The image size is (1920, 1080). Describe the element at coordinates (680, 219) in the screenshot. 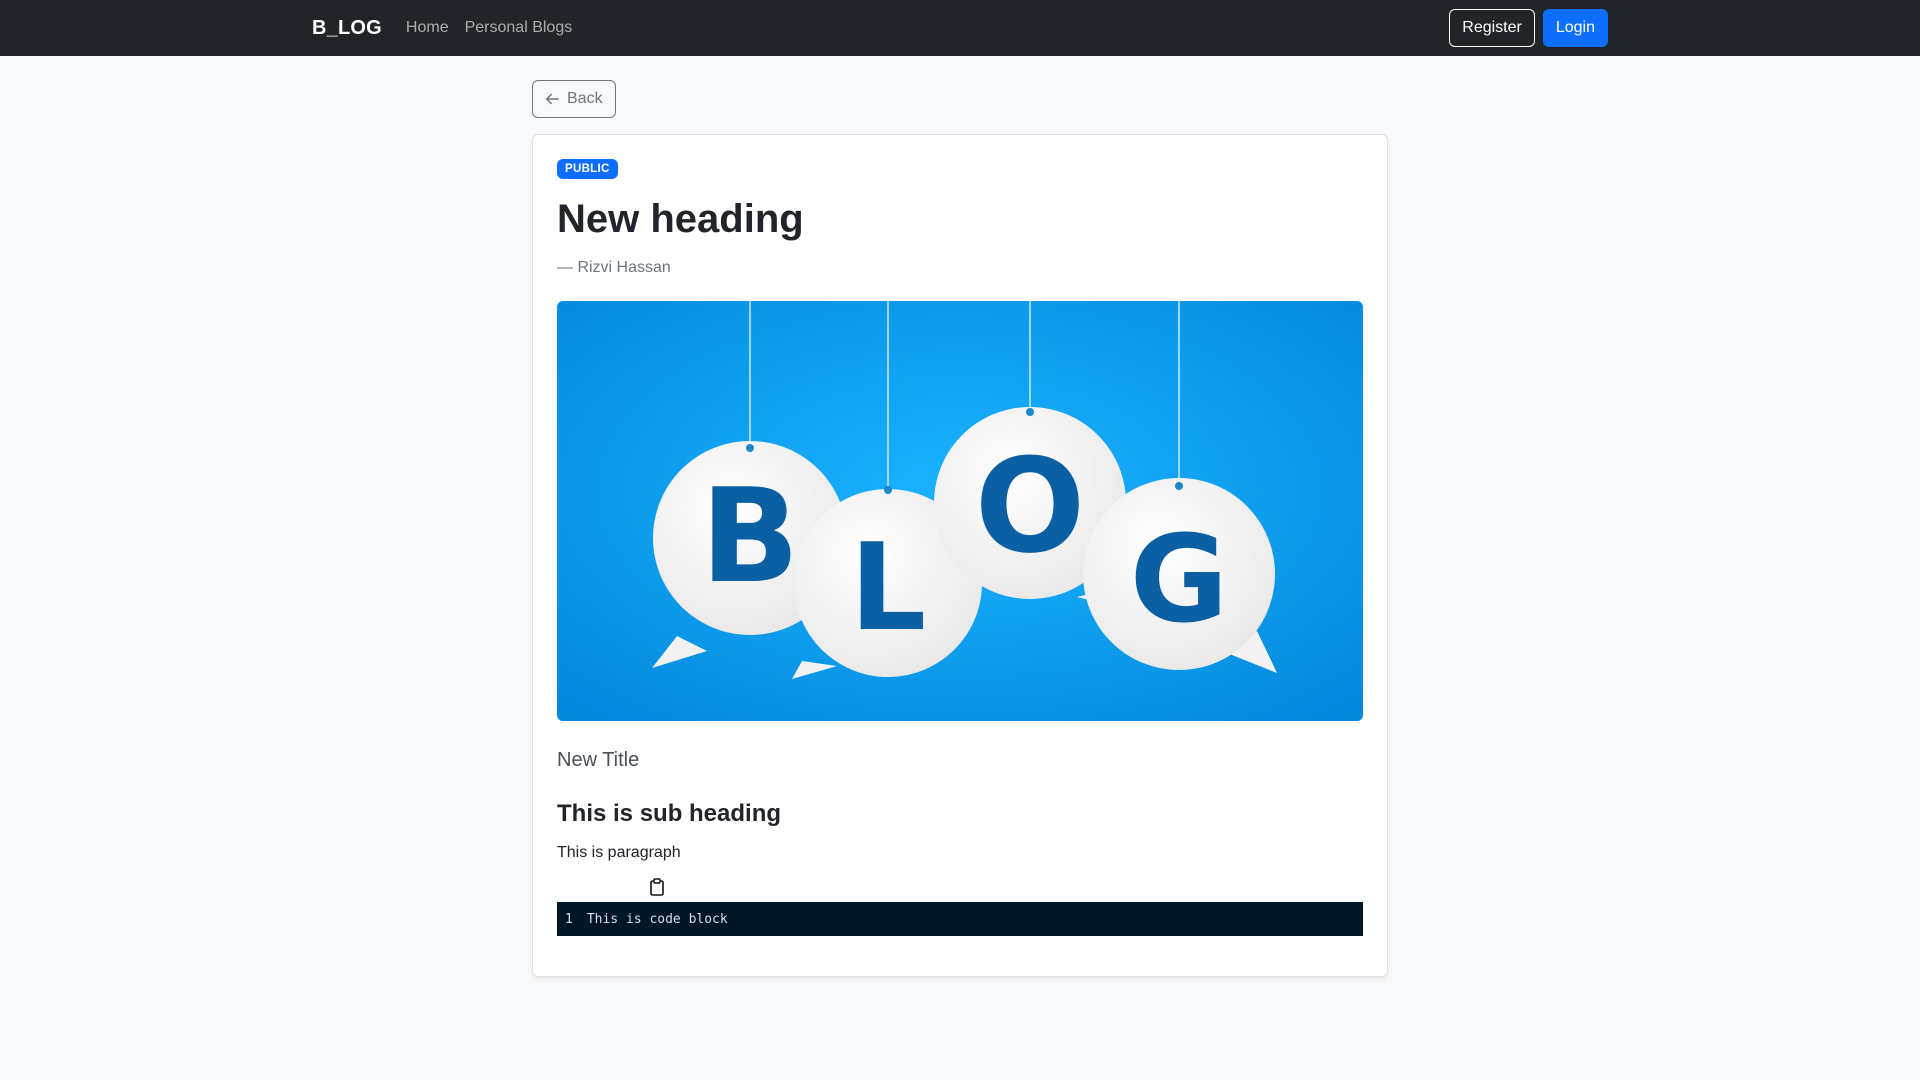

I see `post-title: New heading` at that location.